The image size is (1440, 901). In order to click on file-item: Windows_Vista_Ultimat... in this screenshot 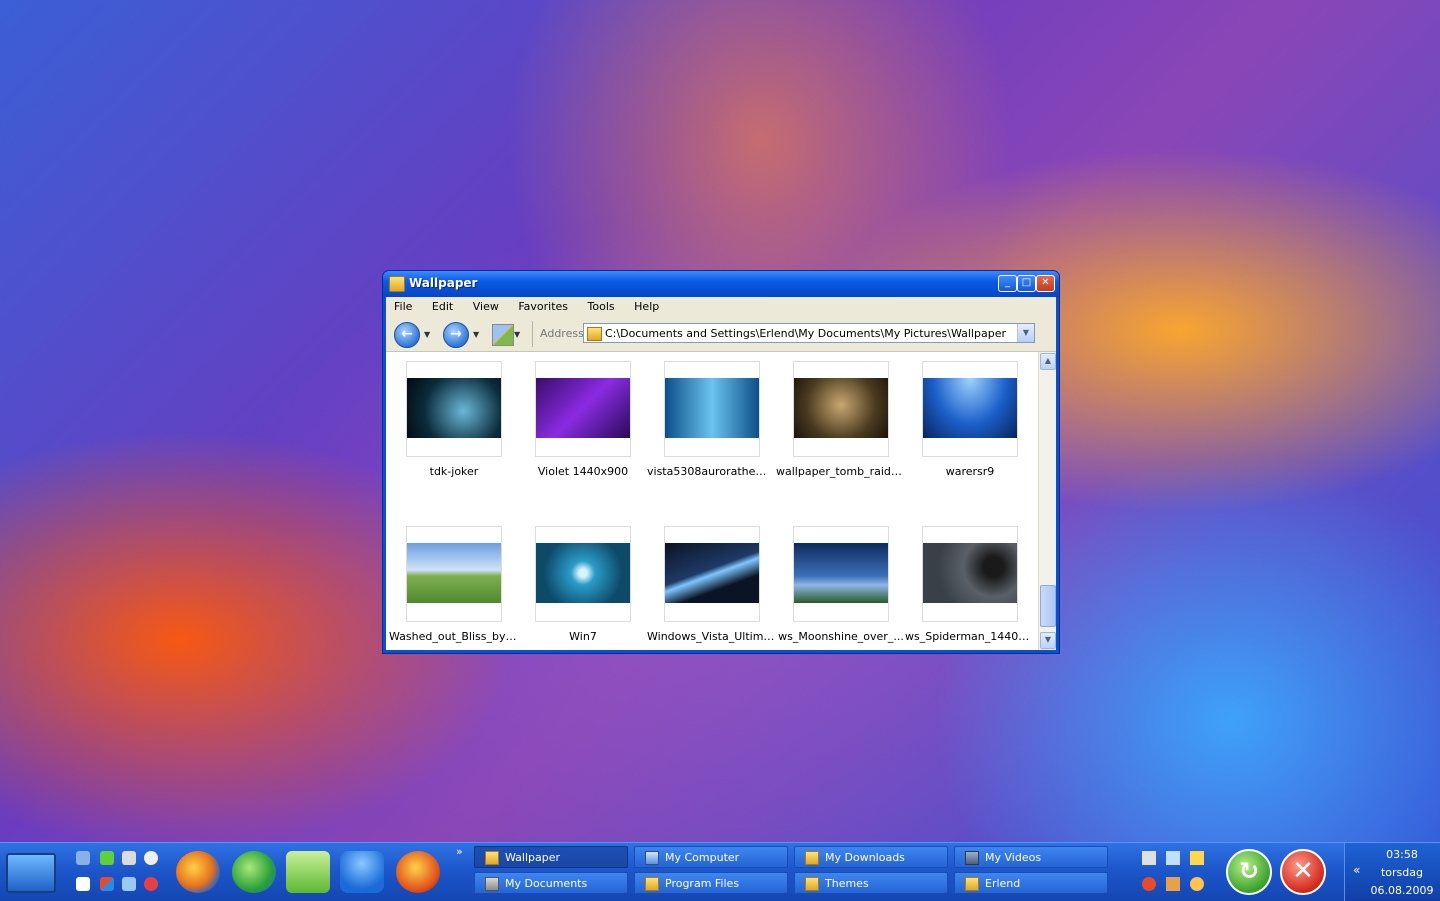, I will do `click(712, 584)`.